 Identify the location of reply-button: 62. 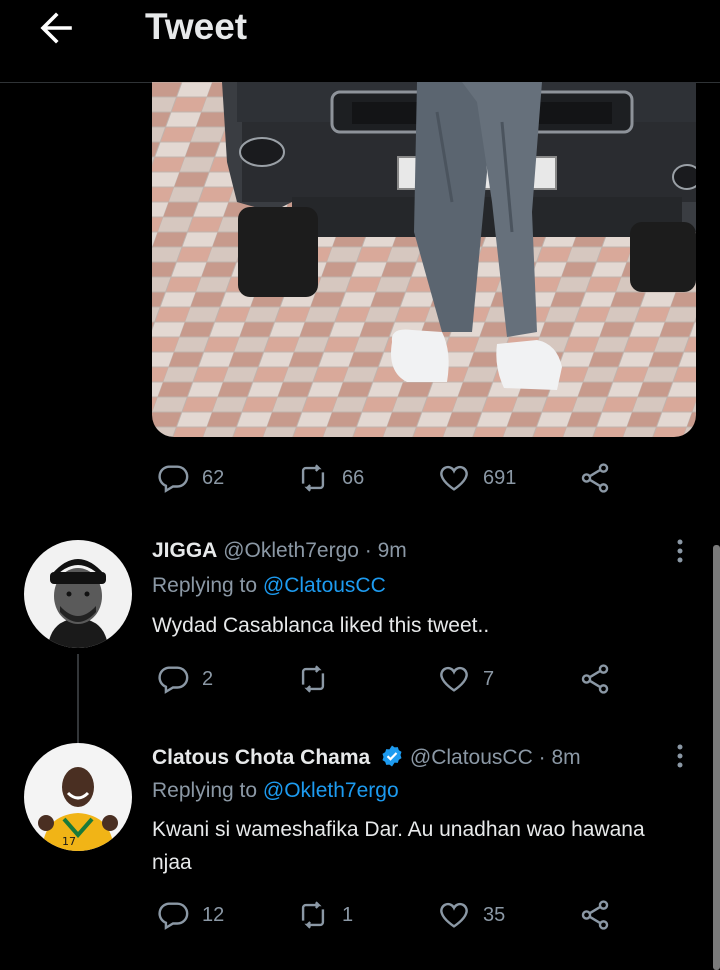
(190, 478).